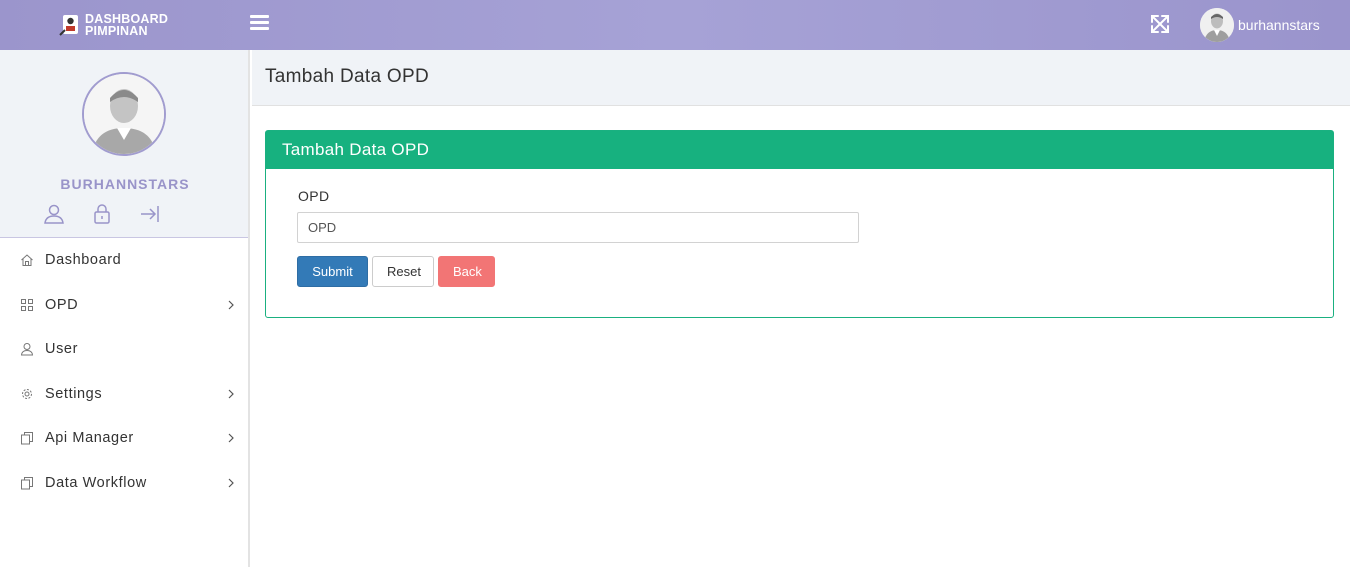  I want to click on reset-button: Reset, so click(403, 271).